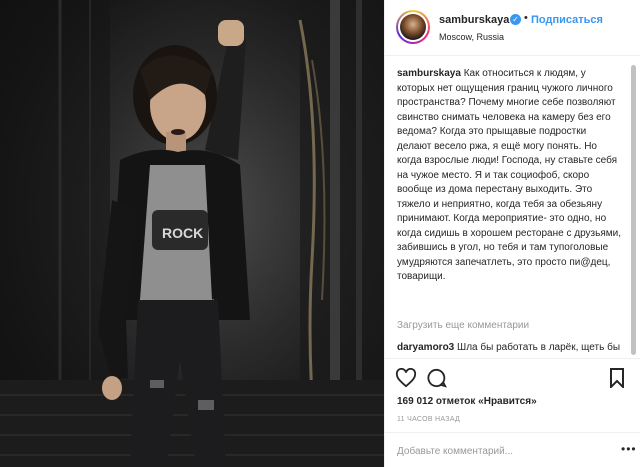 Image resolution: width=640 pixels, height=467 pixels. I want to click on comment-author-link: daryamoro3, so click(425, 347).